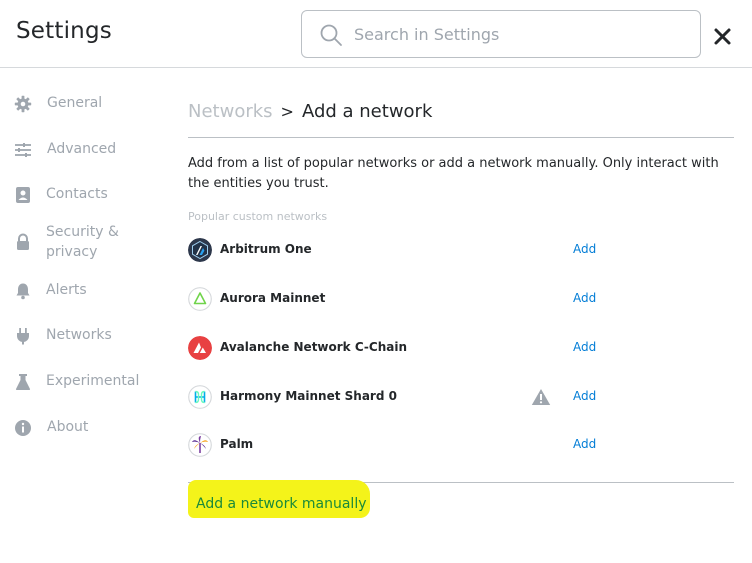 The image size is (752, 563). What do you see at coordinates (75, 103) in the screenshot?
I see `sidebar-item-label: General` at bounding box center [75, 103].